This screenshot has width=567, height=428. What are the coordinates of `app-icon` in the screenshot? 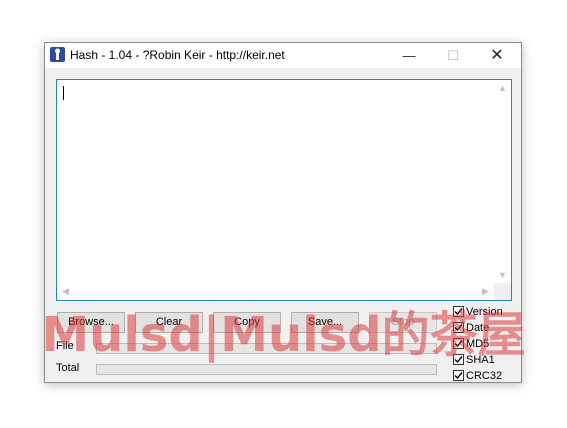 It's located at (57, 54).